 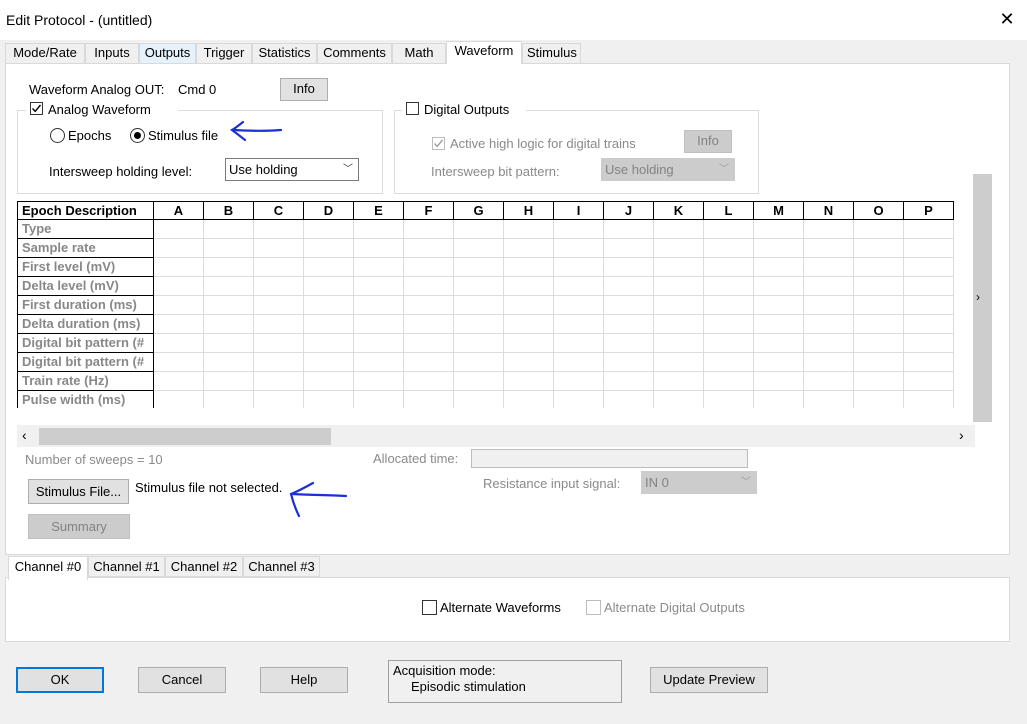 I want to click on tab-trigger: Trigger, so click(x=224, y=53).